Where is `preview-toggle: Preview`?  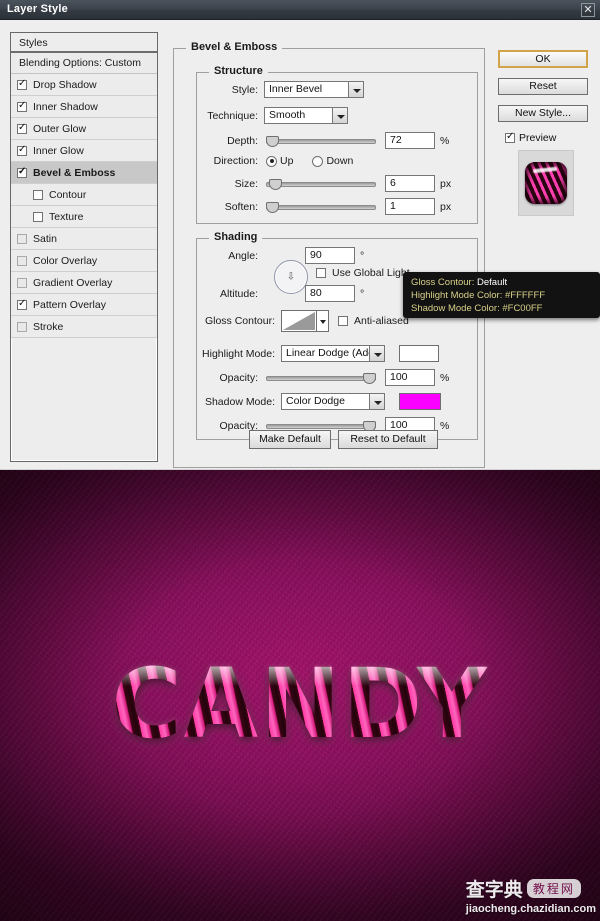
preview-toggle: Preview is located at coordinates (548, 137).